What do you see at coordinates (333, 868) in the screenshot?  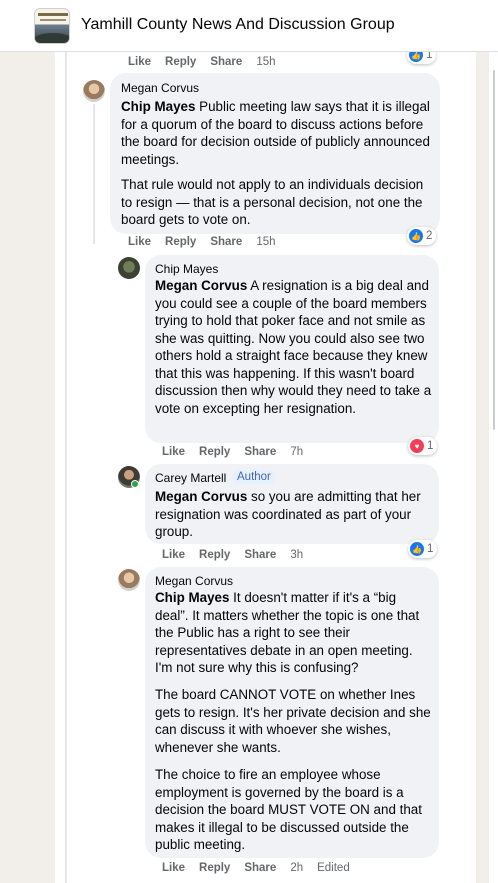 I see `edited-label: Edited` at bounding box center [333, 868].